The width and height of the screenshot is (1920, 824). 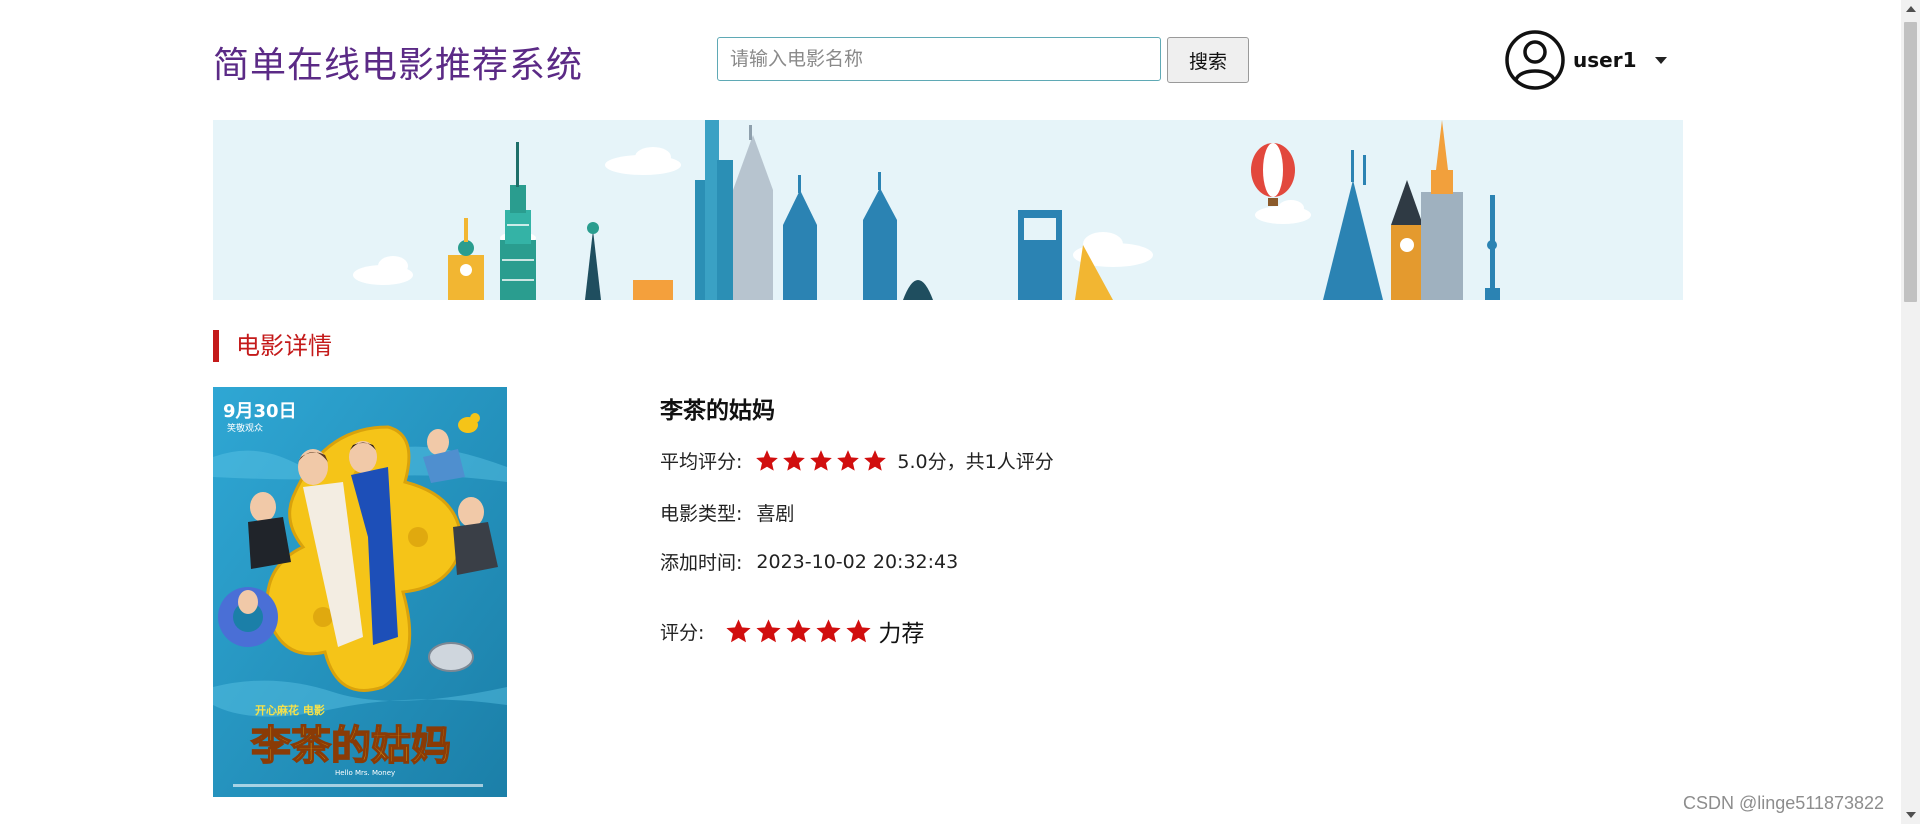 I want to click on user-rating-row: 评分: 力荐, so click(x=792, y=631).